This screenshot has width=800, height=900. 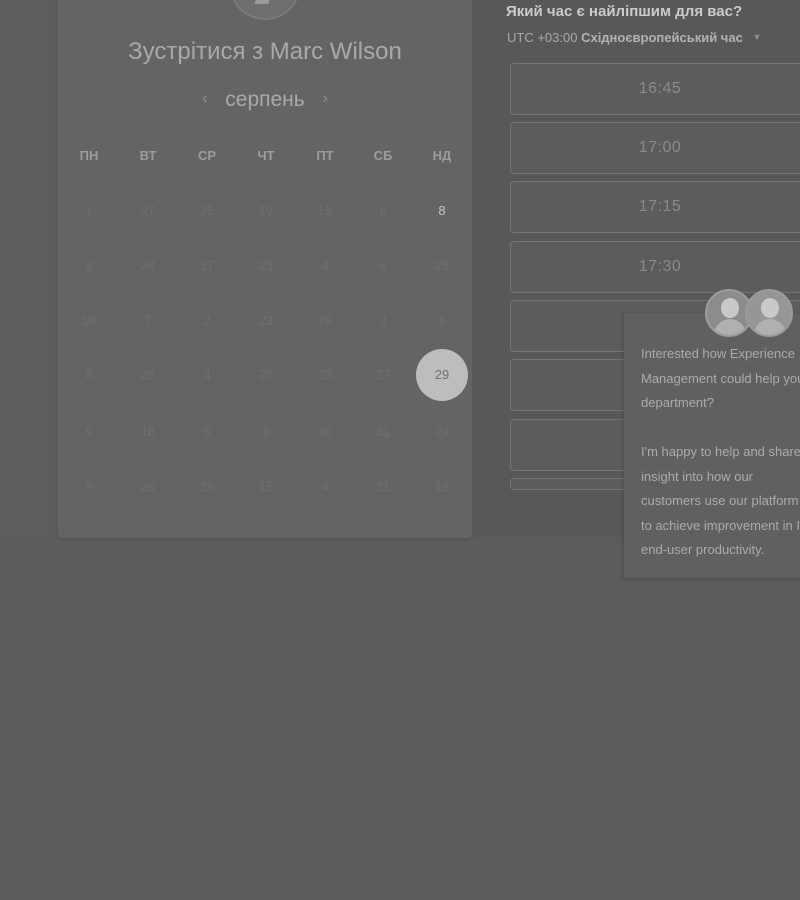 What do you see at coordinates (624, 11) in the screenshot?
I see `time-question: Який час є найліпшим для вас?` at bounding box center [624, 11].